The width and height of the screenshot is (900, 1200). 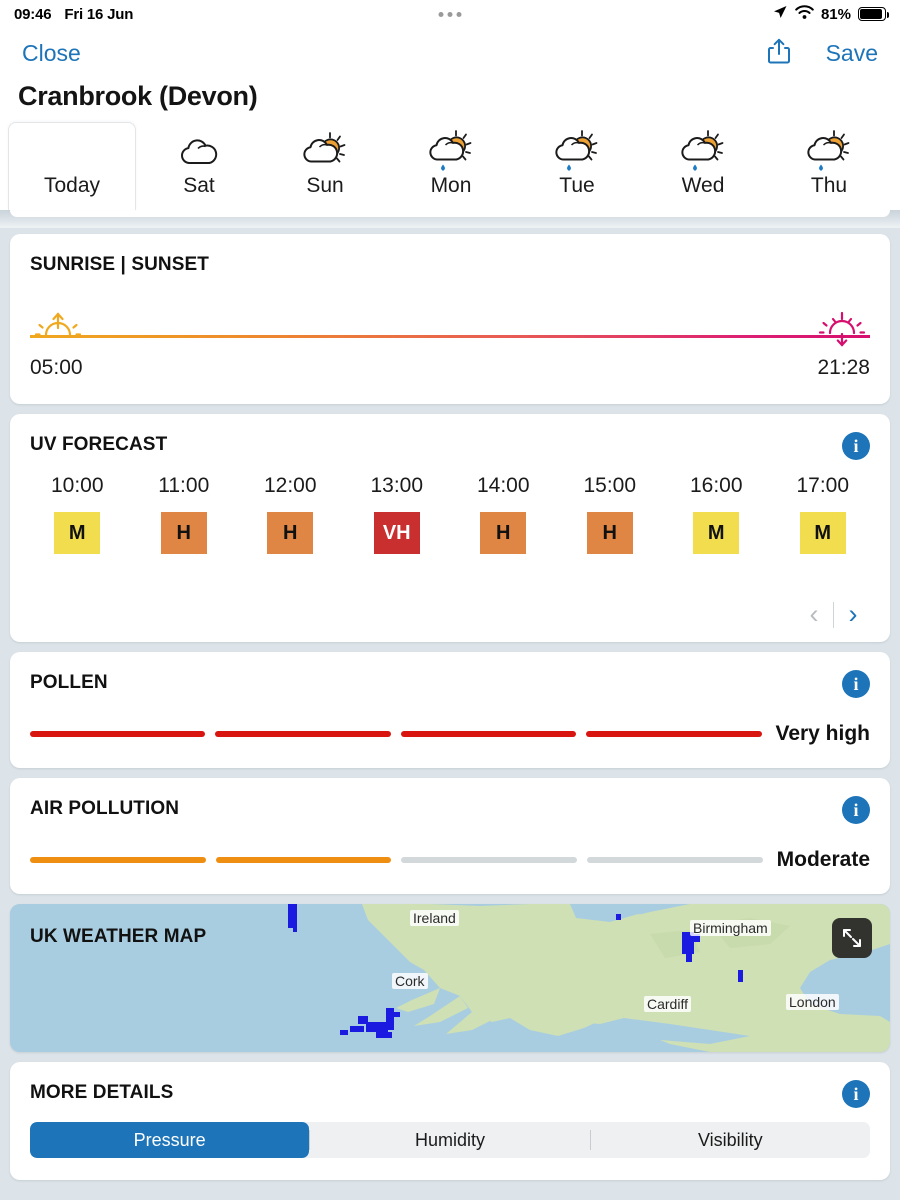 I want to click on uv-hour-cell: 15:00 H, so click(x=610, y=514).